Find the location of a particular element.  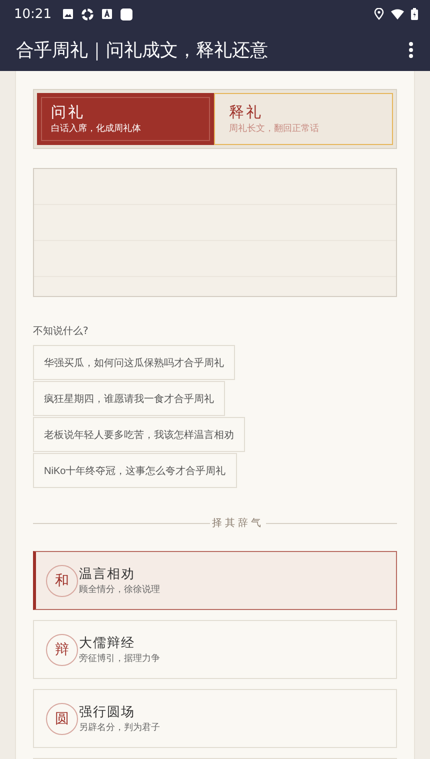

section-title: 择其辞气 is located at coordinates (238, 523).